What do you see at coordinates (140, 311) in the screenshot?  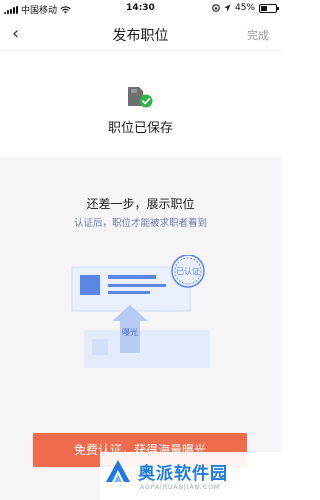 I see `certification-illustration: 已认证 曝光` at bounding box center [140, 311].